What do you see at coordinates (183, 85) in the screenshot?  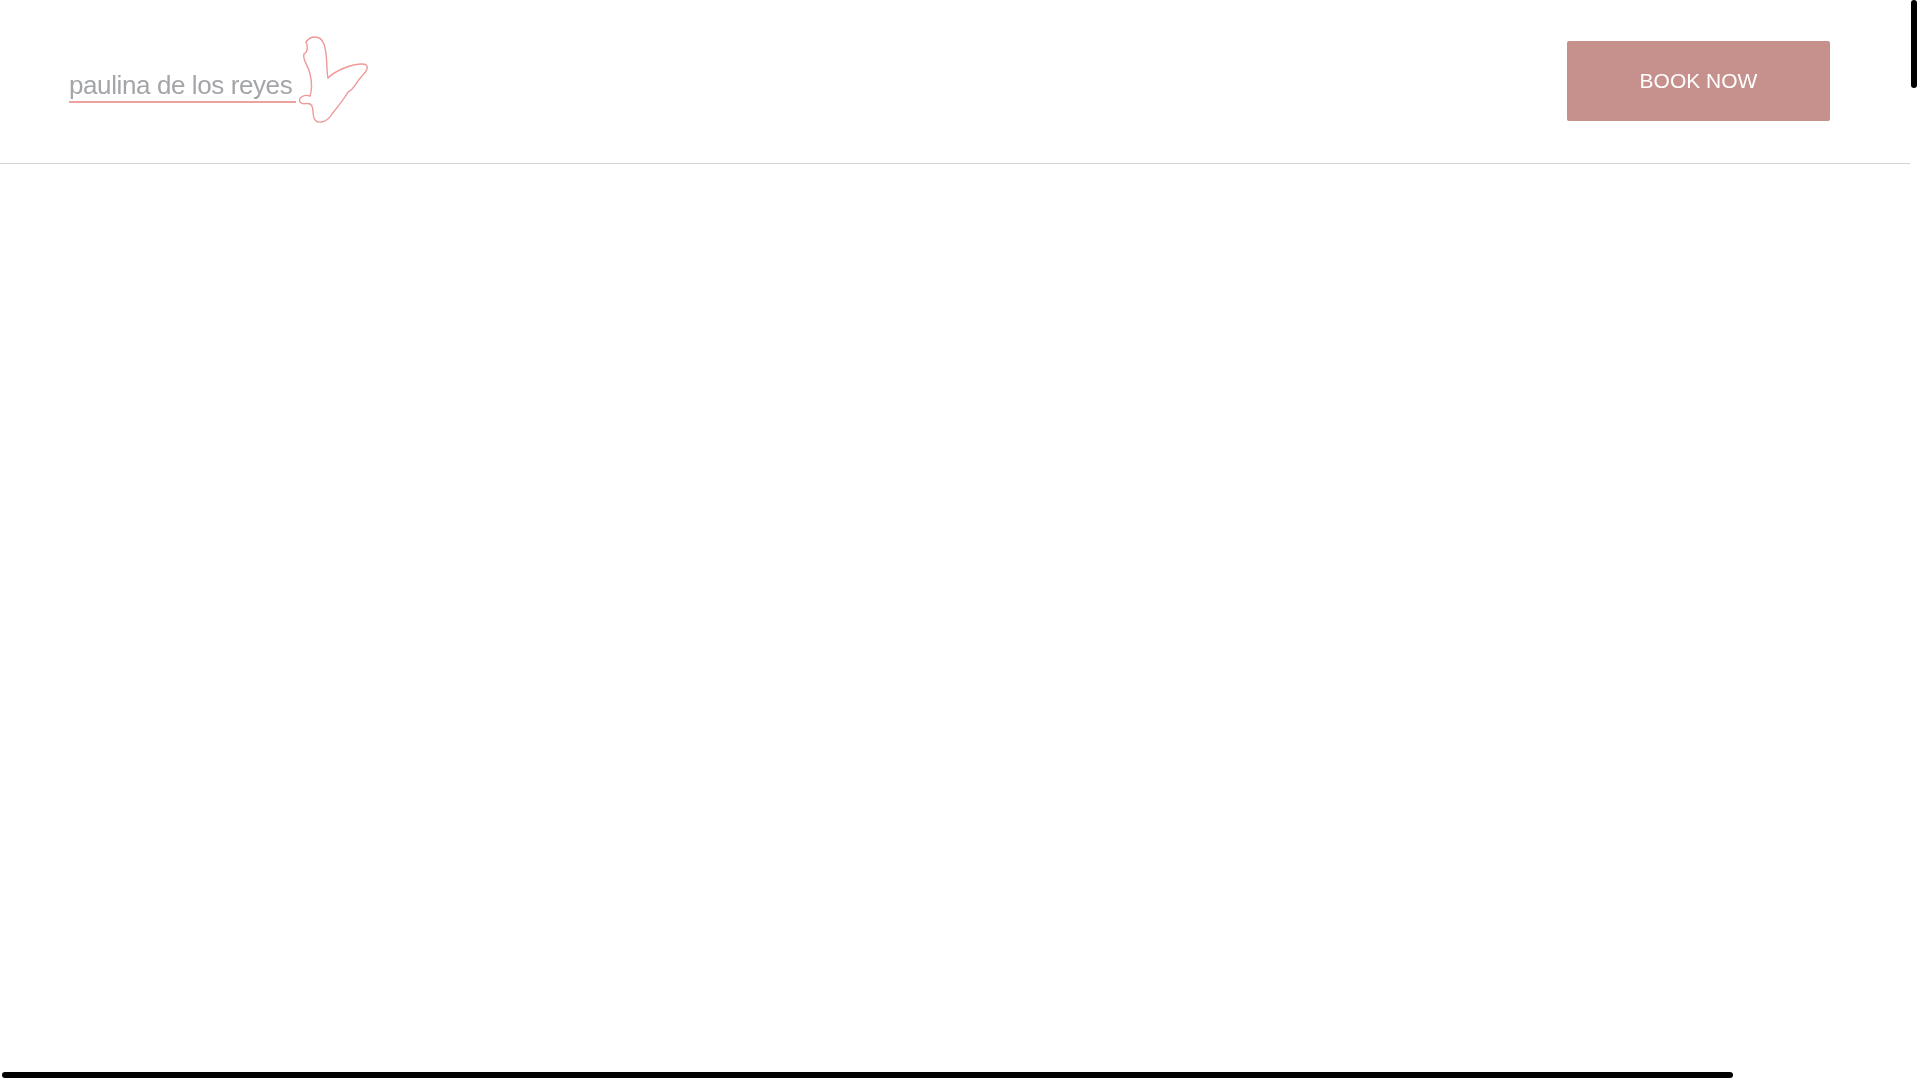 I see `logo-text: paulina de los reyes` at bounding box center [183, 85].